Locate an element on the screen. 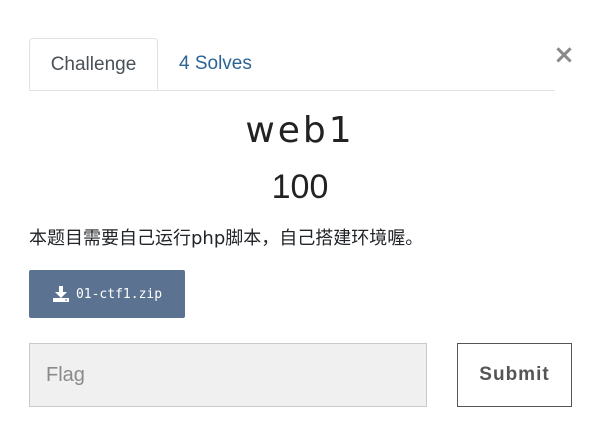 This screenshot has height=439, width=600. download-file-button: 01-ctf1.zip is located at coordinates (107, 294).